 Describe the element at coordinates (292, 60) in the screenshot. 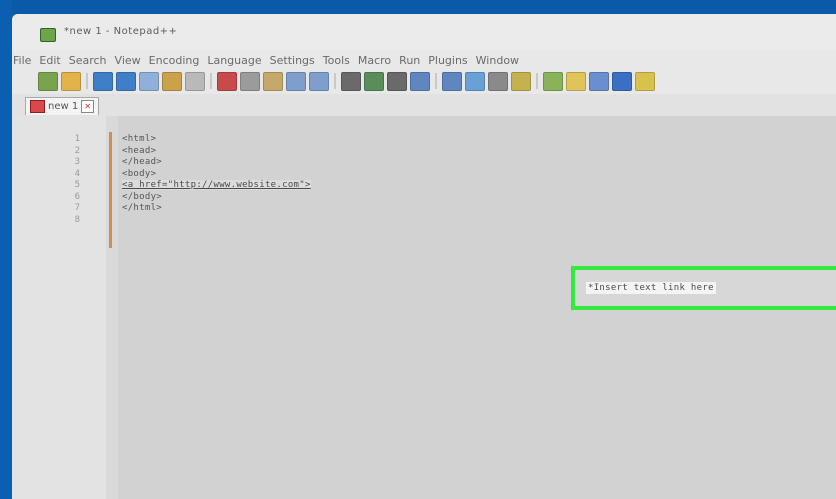

I see `menu-settings: Settings` at that location.